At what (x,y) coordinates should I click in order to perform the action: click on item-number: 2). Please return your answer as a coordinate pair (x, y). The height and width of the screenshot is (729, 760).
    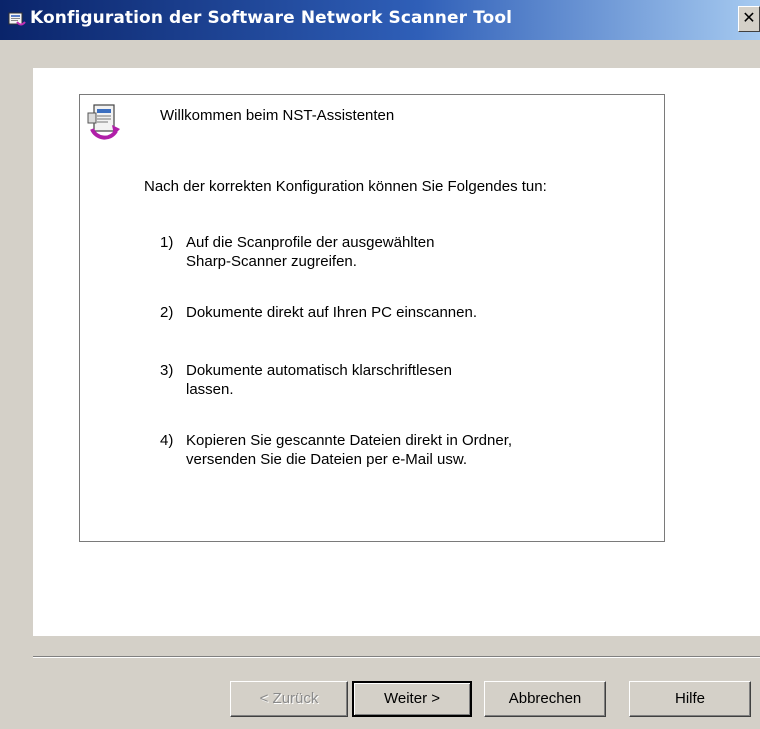
    Looking at the image, I should click on (167, 312).